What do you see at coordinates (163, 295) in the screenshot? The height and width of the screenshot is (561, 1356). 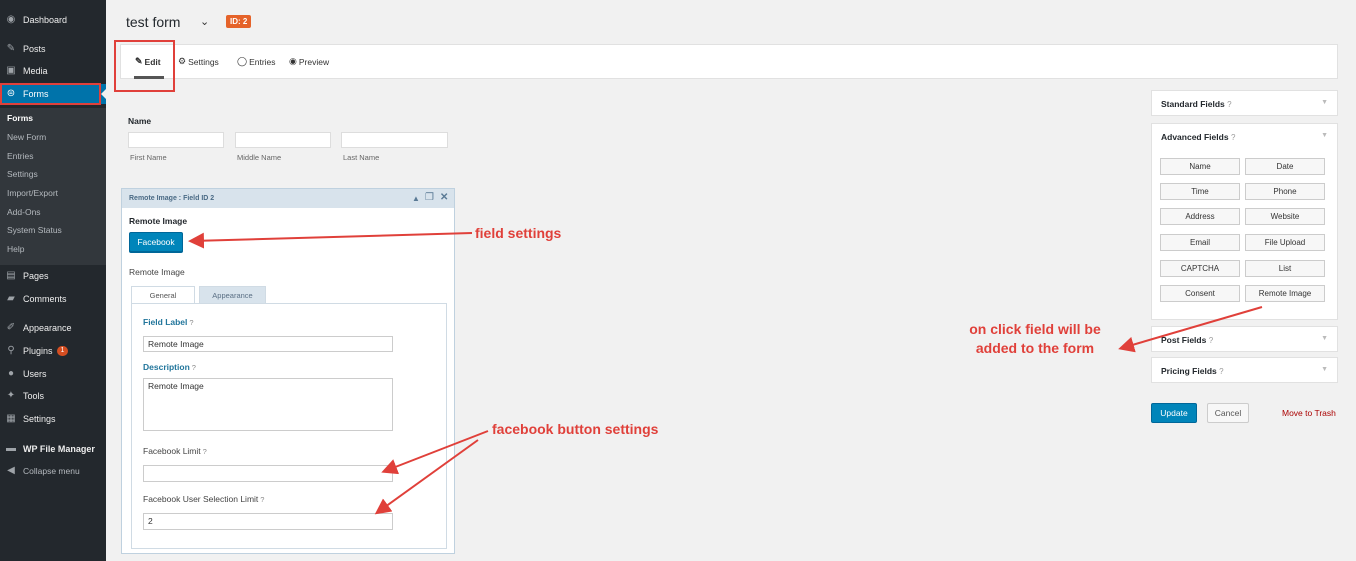 I see `tab-general: General` at bounding box center [163, 295].